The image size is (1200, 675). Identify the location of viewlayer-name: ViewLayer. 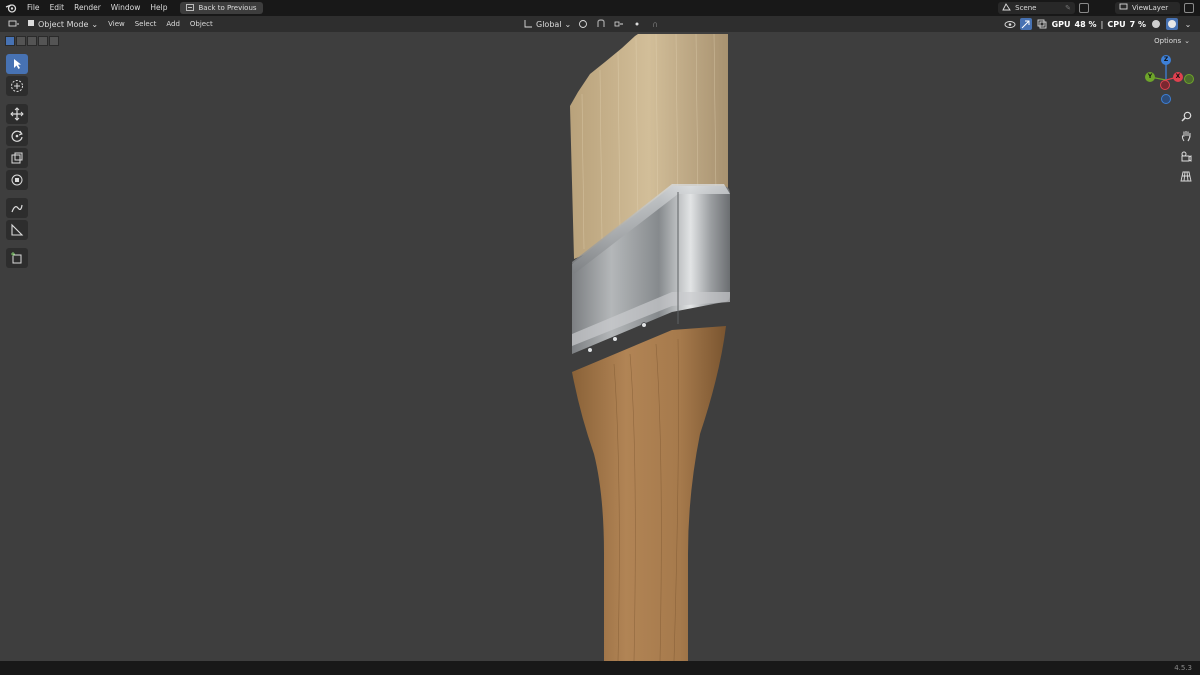
(1150, 8).